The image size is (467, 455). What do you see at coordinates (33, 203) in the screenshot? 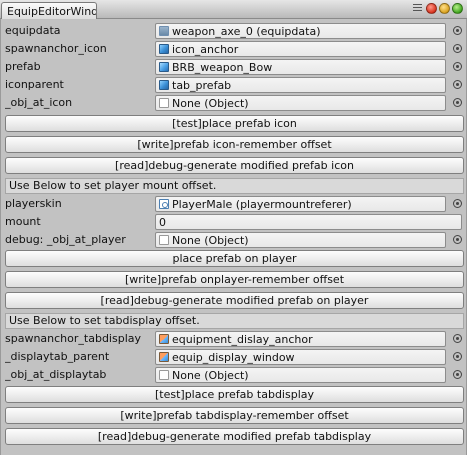
I see `field-label: playerskin` at bounding box center [33, 203].